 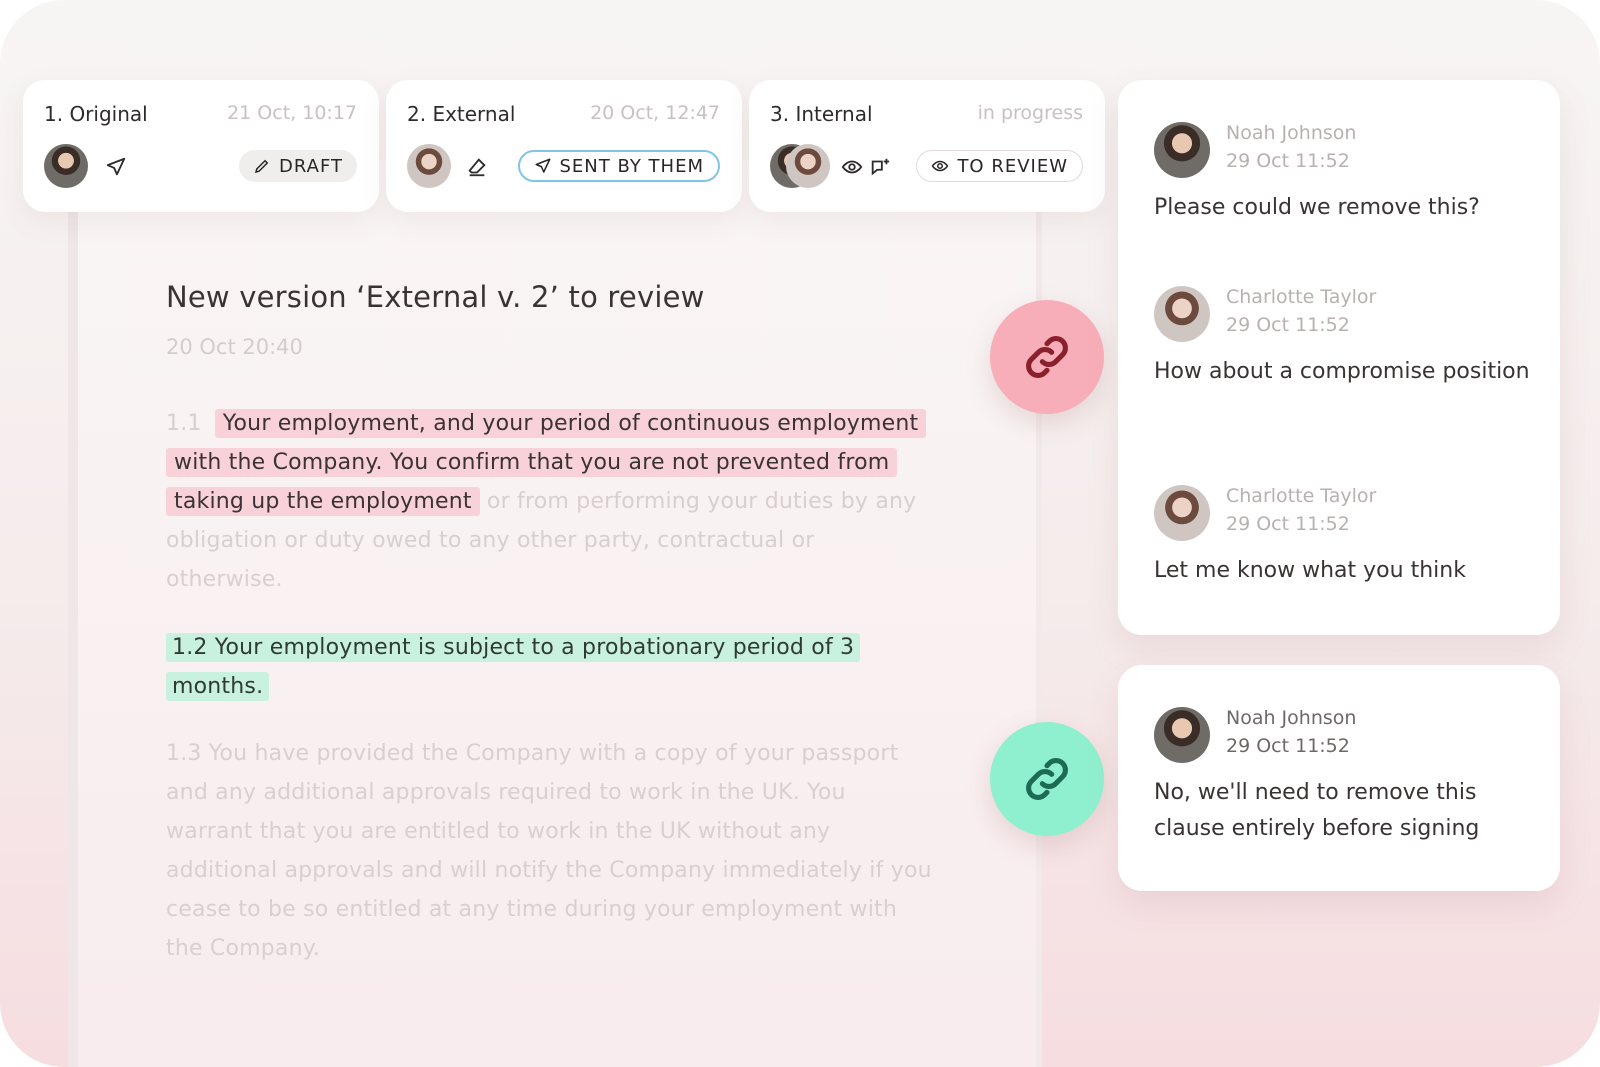 I want to click on badge-label: TO REVIEW, so click(x=1012, y=166).